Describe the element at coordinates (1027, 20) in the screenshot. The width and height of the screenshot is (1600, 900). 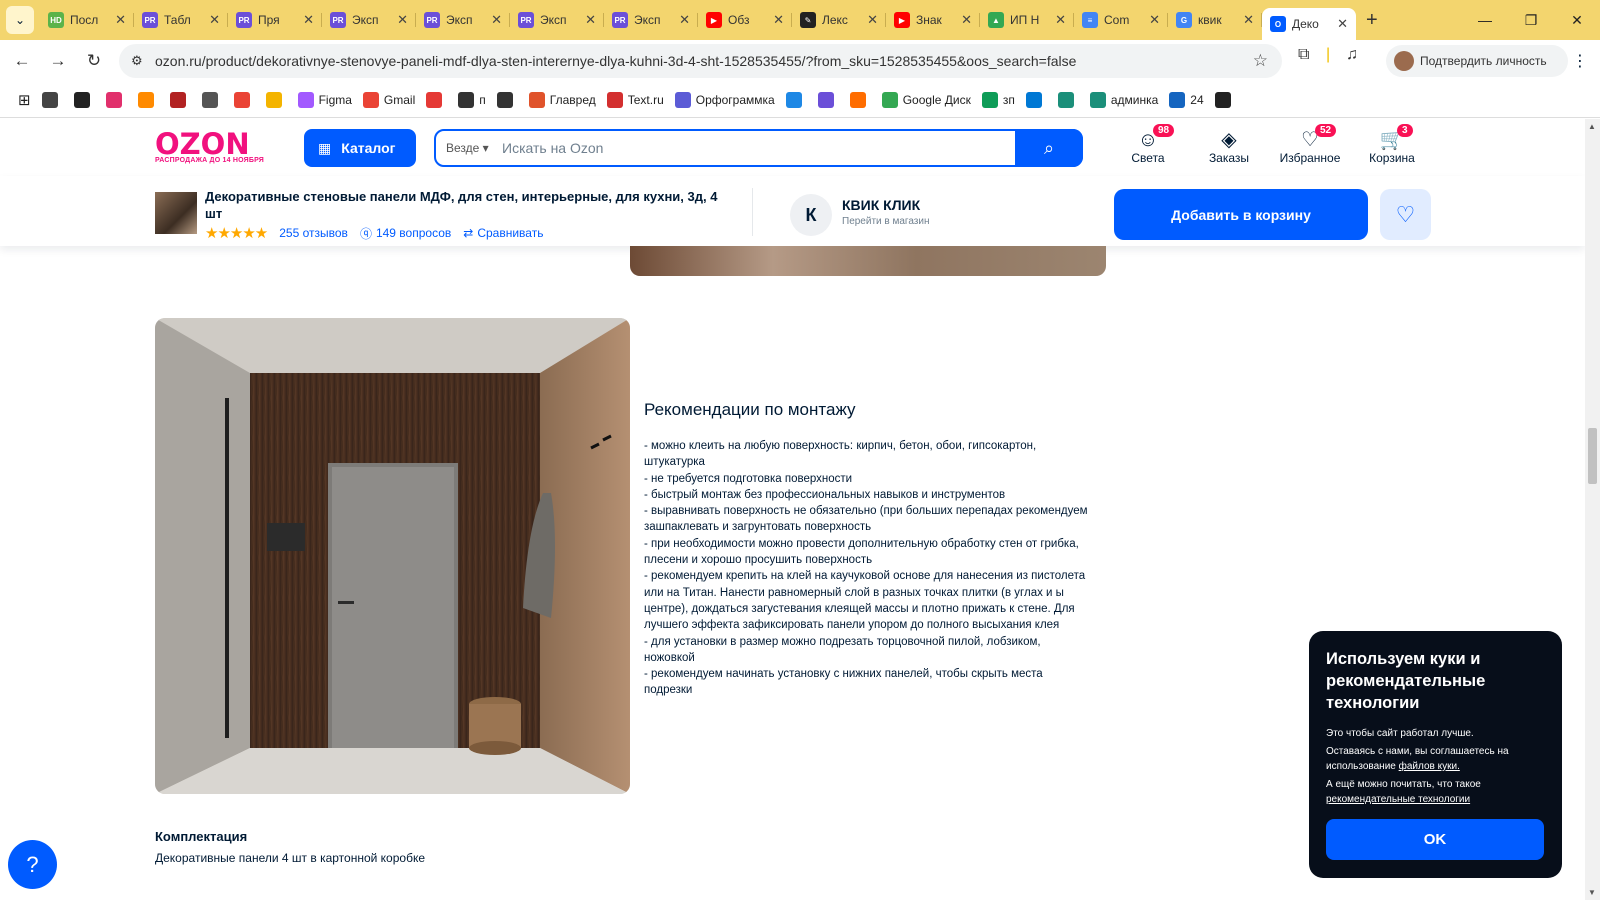
I see `browser-tab: ▲ ИП Н ✕` at that location.